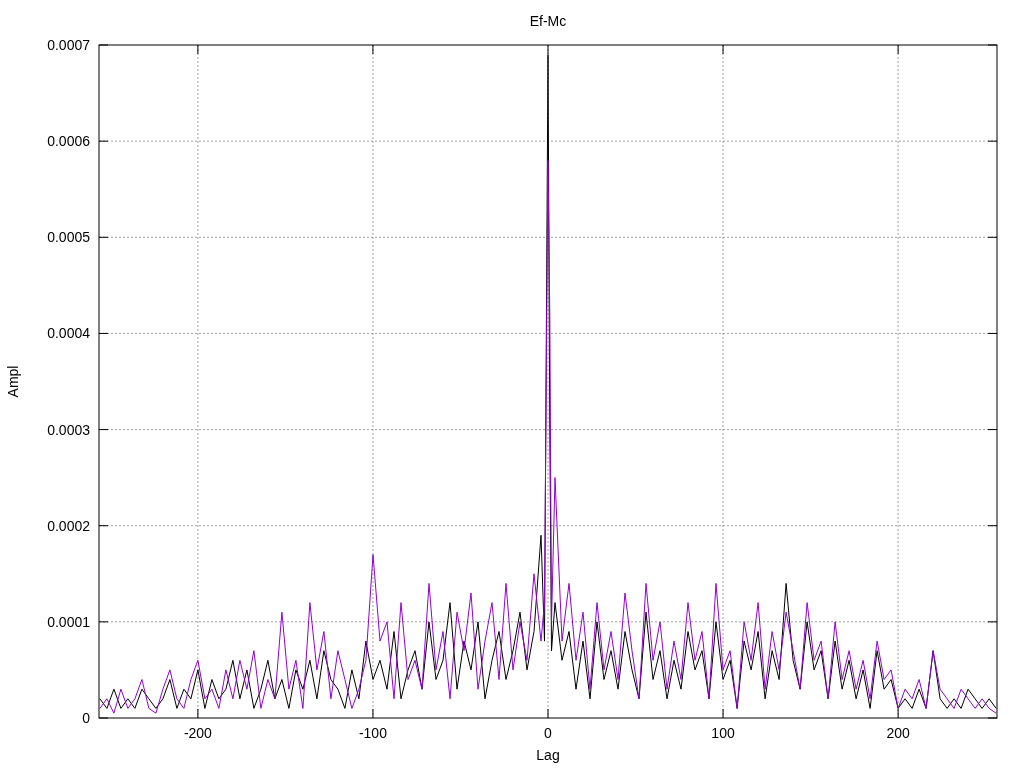 The width and height of the screenshot is (1024, 768). Describe the element at coordinates (13, 381) in the screenshot. I see `axis-label: Ampl` at that location.